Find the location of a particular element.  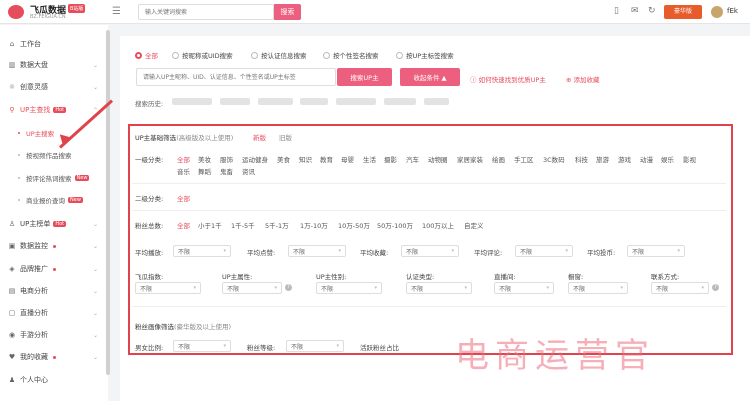

sidebar-item-profile: ♟ 个人中心 is located at coordinates (54, 380).